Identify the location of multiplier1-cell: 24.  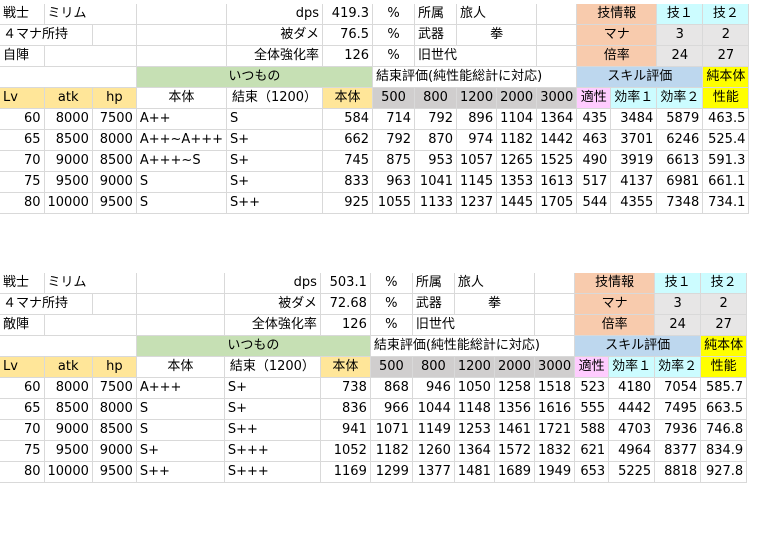
(678, 325).